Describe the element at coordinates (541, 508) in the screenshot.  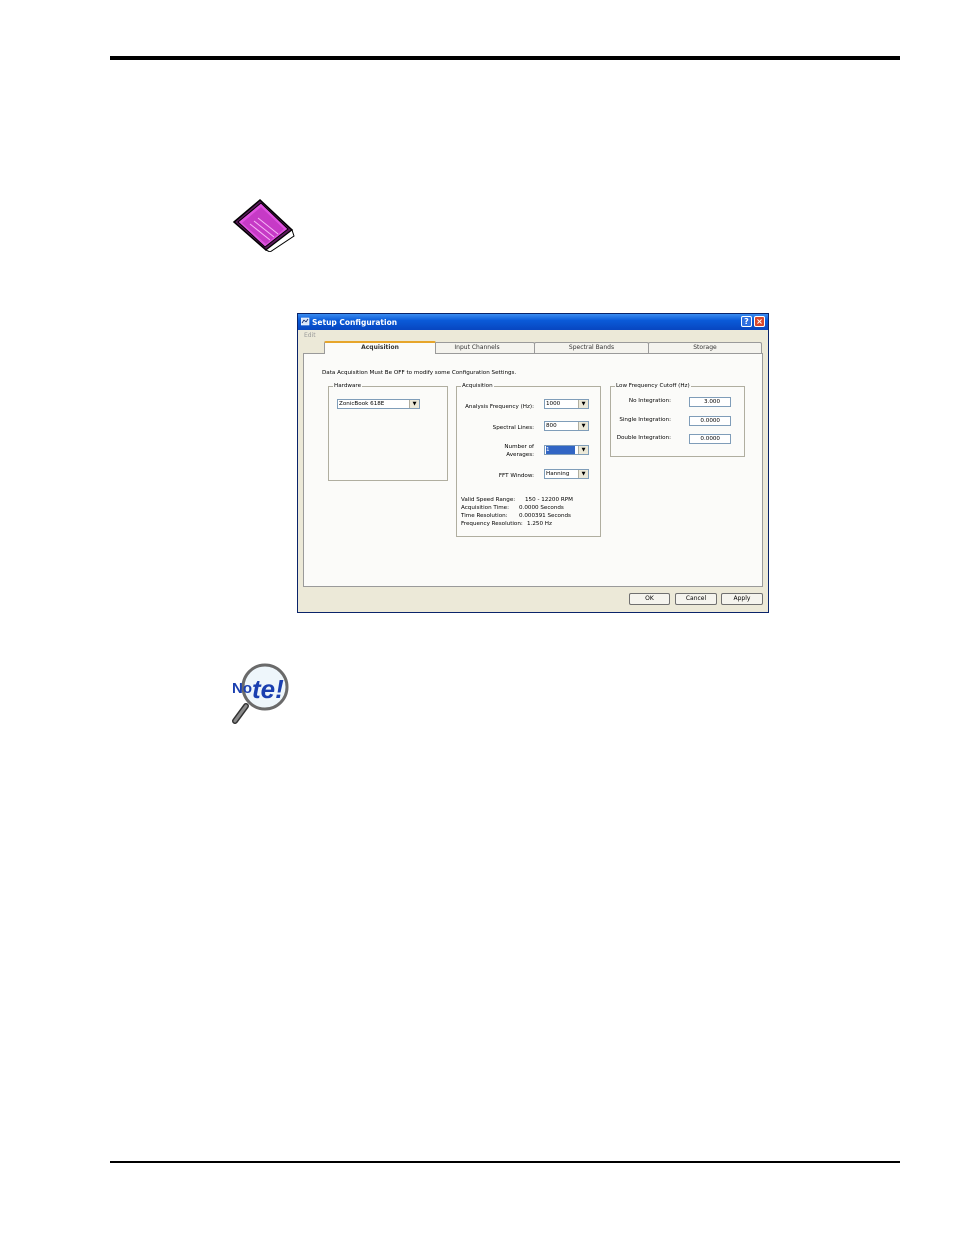
I see `acquisition-time-value: 0.0000 Seconds` at that location.